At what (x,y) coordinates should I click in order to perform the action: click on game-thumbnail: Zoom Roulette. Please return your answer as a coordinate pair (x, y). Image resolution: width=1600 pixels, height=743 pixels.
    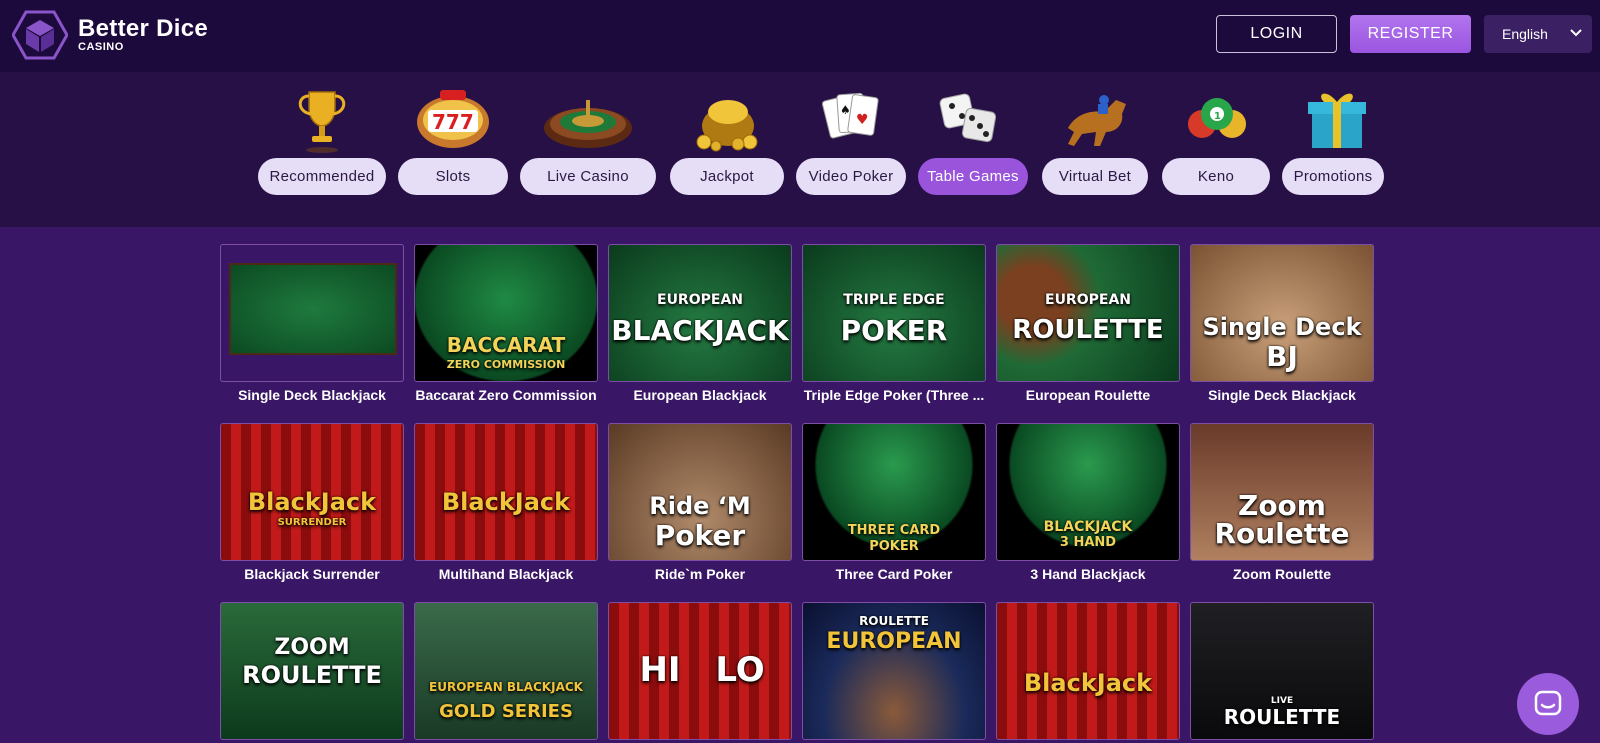
    Looking at the image, I should click on (1282, 492).